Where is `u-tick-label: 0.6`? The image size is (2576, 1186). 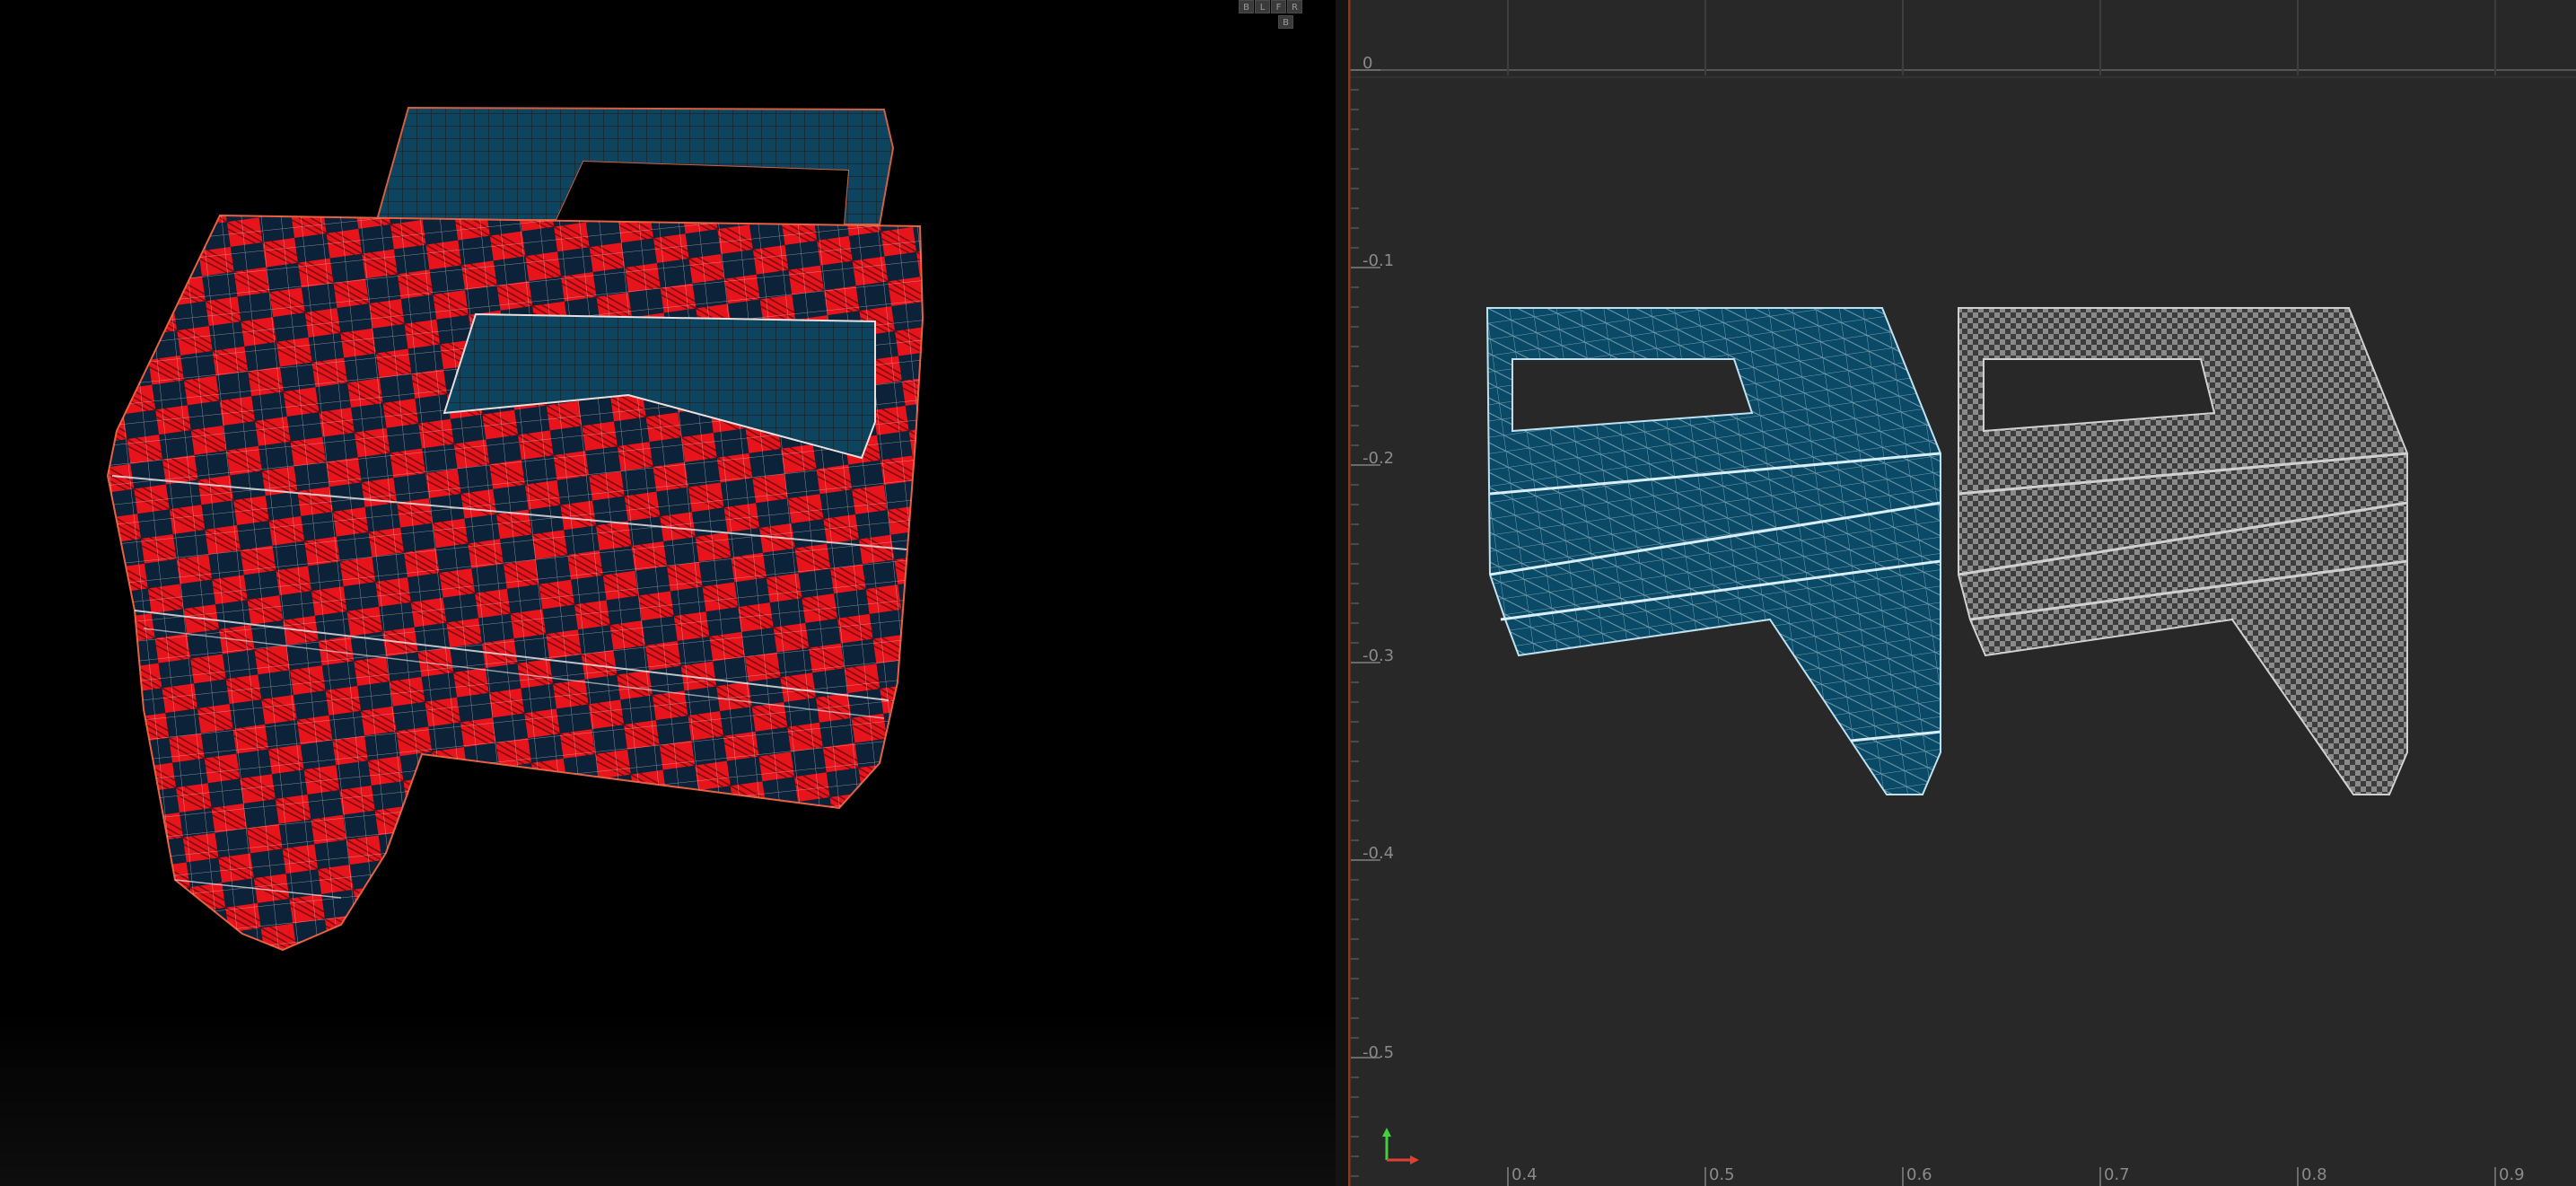 u-tick-label: 0.6 is located at coordinates (1919, 1174).